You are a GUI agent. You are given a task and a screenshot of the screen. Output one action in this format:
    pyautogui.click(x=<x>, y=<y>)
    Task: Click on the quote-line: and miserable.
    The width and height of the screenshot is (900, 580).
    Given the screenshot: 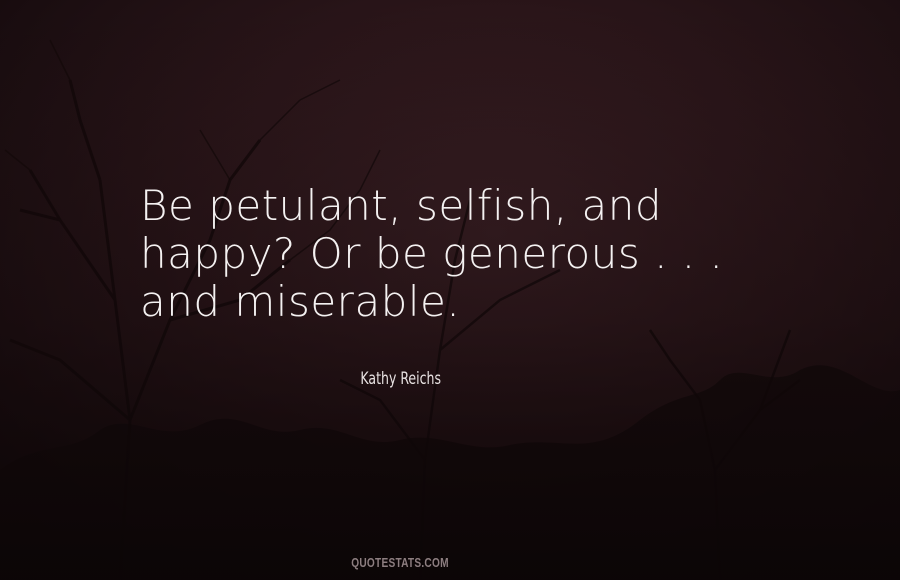 What is the action you would take?
    pyautogui.click(x=300, y=301)
    